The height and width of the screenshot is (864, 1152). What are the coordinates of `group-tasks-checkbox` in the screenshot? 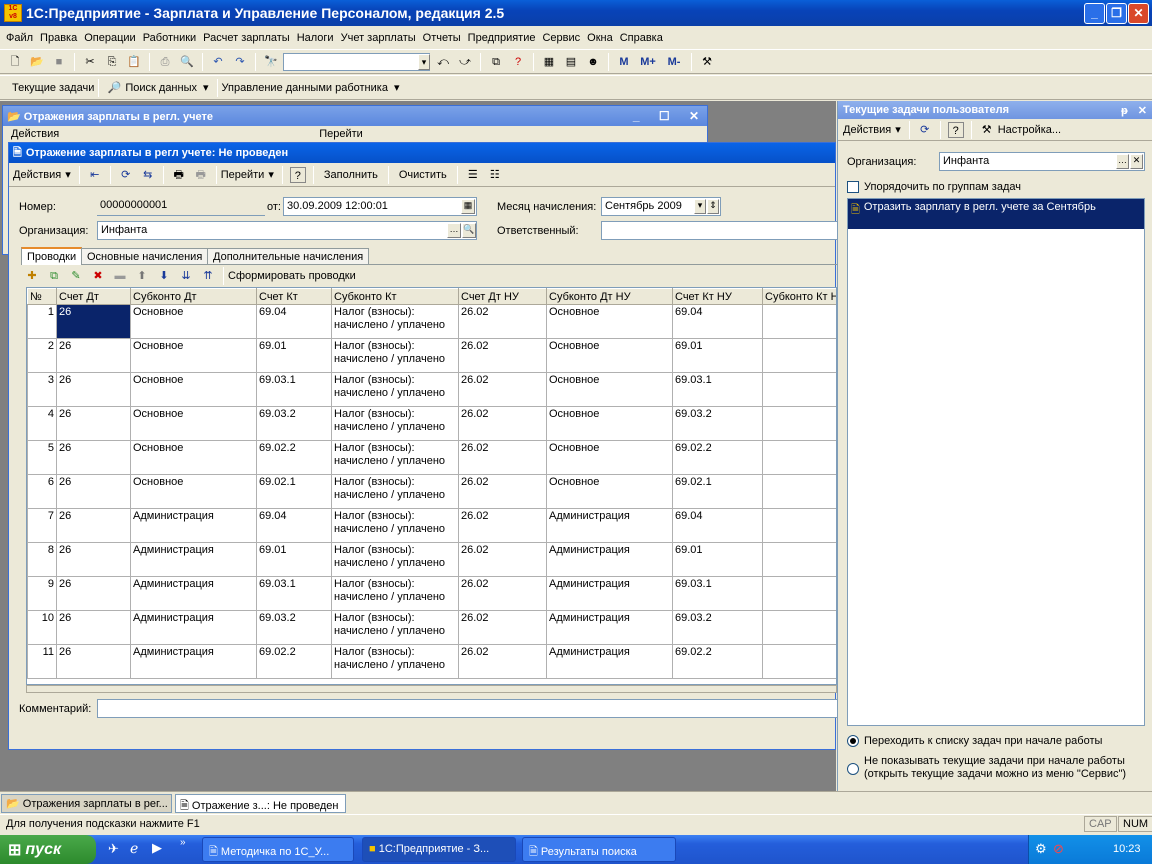 It's located at (853, 187).